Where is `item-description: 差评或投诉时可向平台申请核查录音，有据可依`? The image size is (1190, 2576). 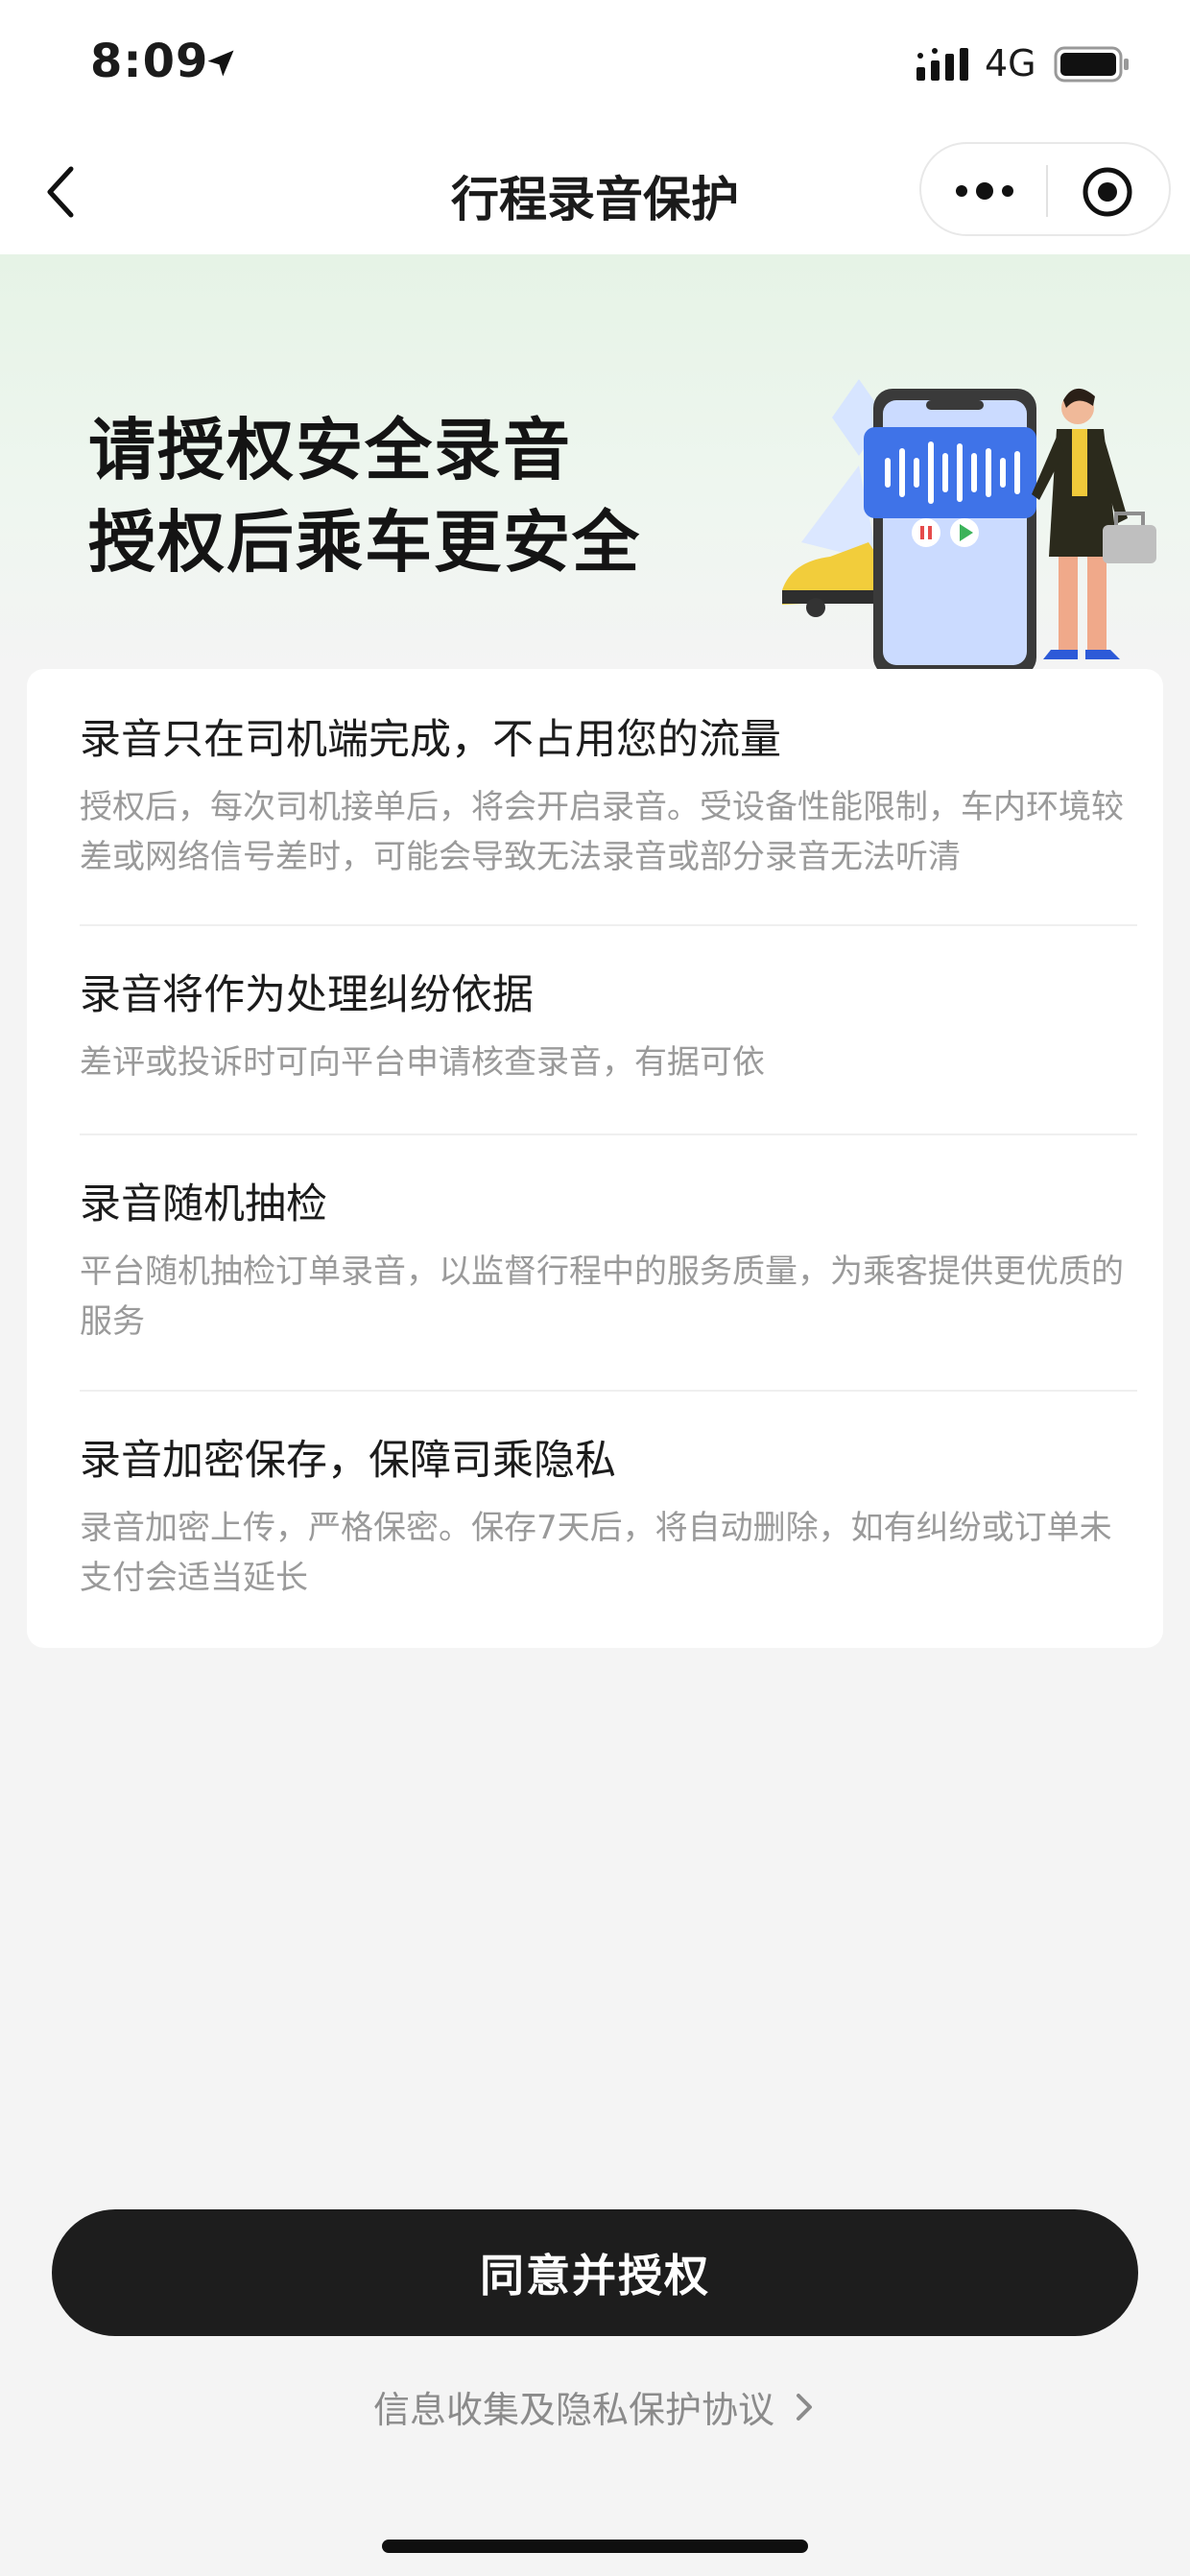 item-description: 差评或投诉时可向平台申请核查录音，有据可依 is located at coordinates (422, 1062).